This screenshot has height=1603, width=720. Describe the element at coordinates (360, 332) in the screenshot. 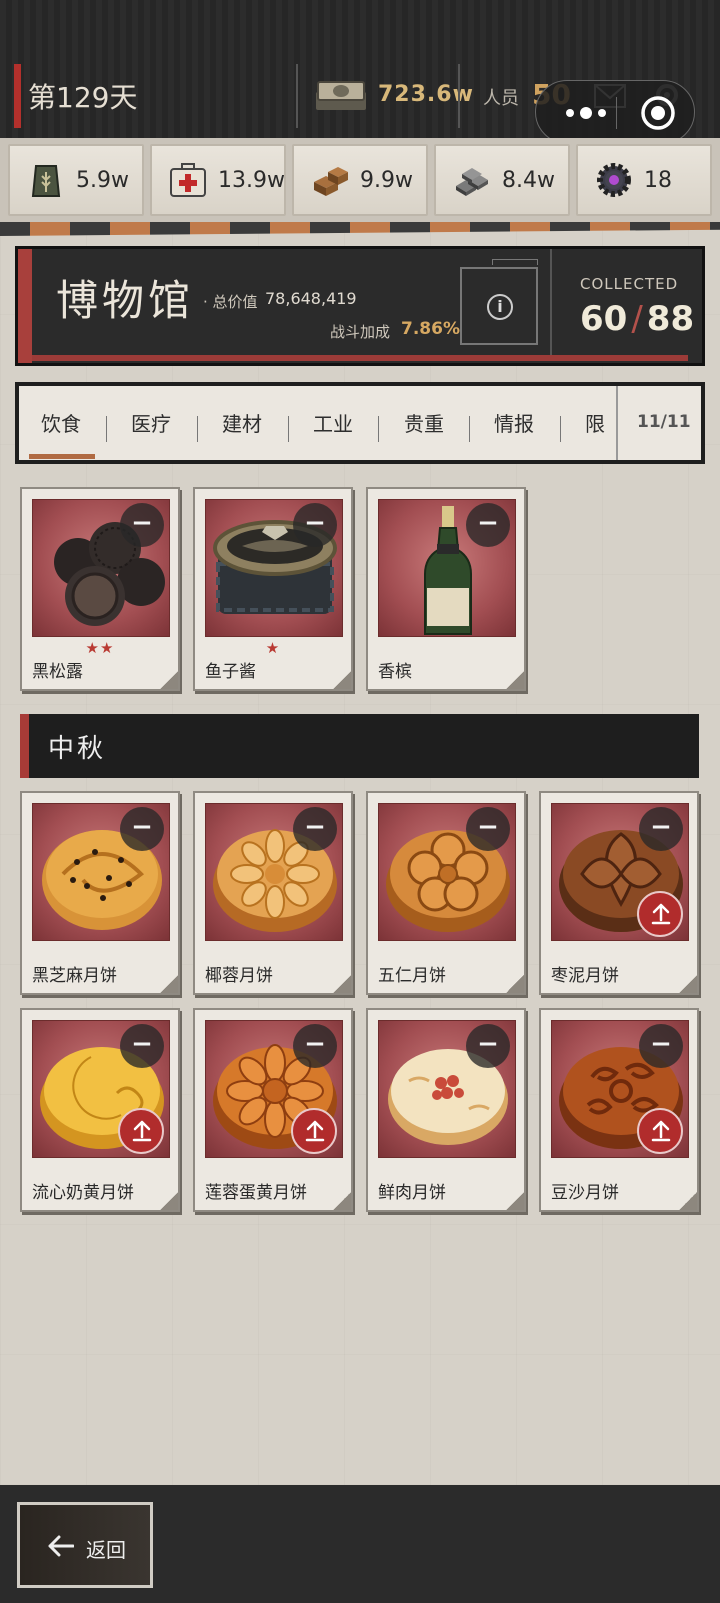

I see `combat-bonus-label: 战斗加成` at that location.